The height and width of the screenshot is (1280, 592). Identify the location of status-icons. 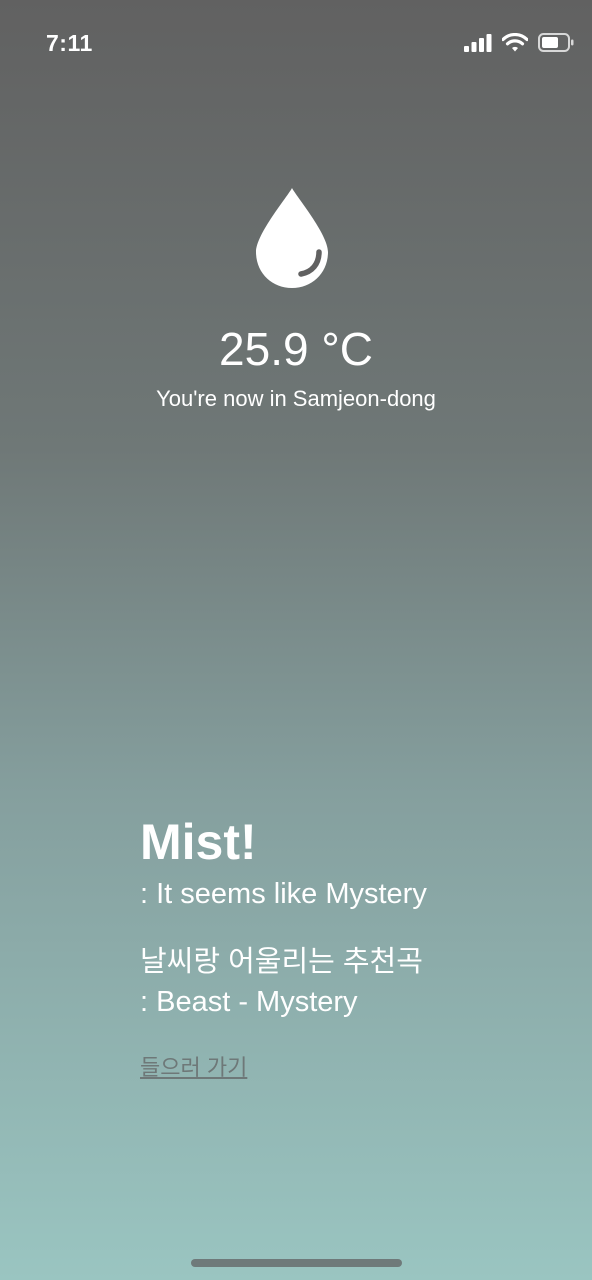
(519, 44).